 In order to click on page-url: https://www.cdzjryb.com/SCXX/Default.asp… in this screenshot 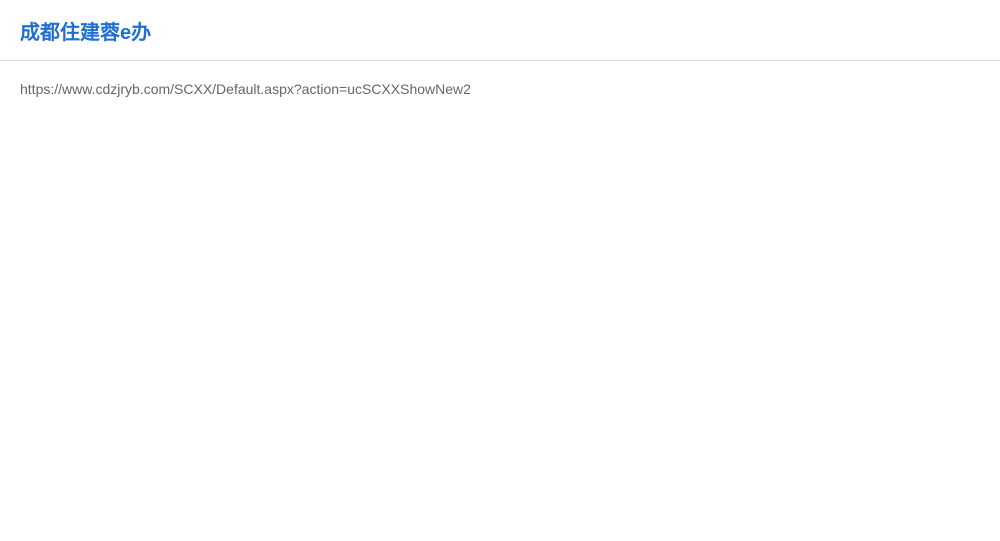, I will do `click(245, 89)`.